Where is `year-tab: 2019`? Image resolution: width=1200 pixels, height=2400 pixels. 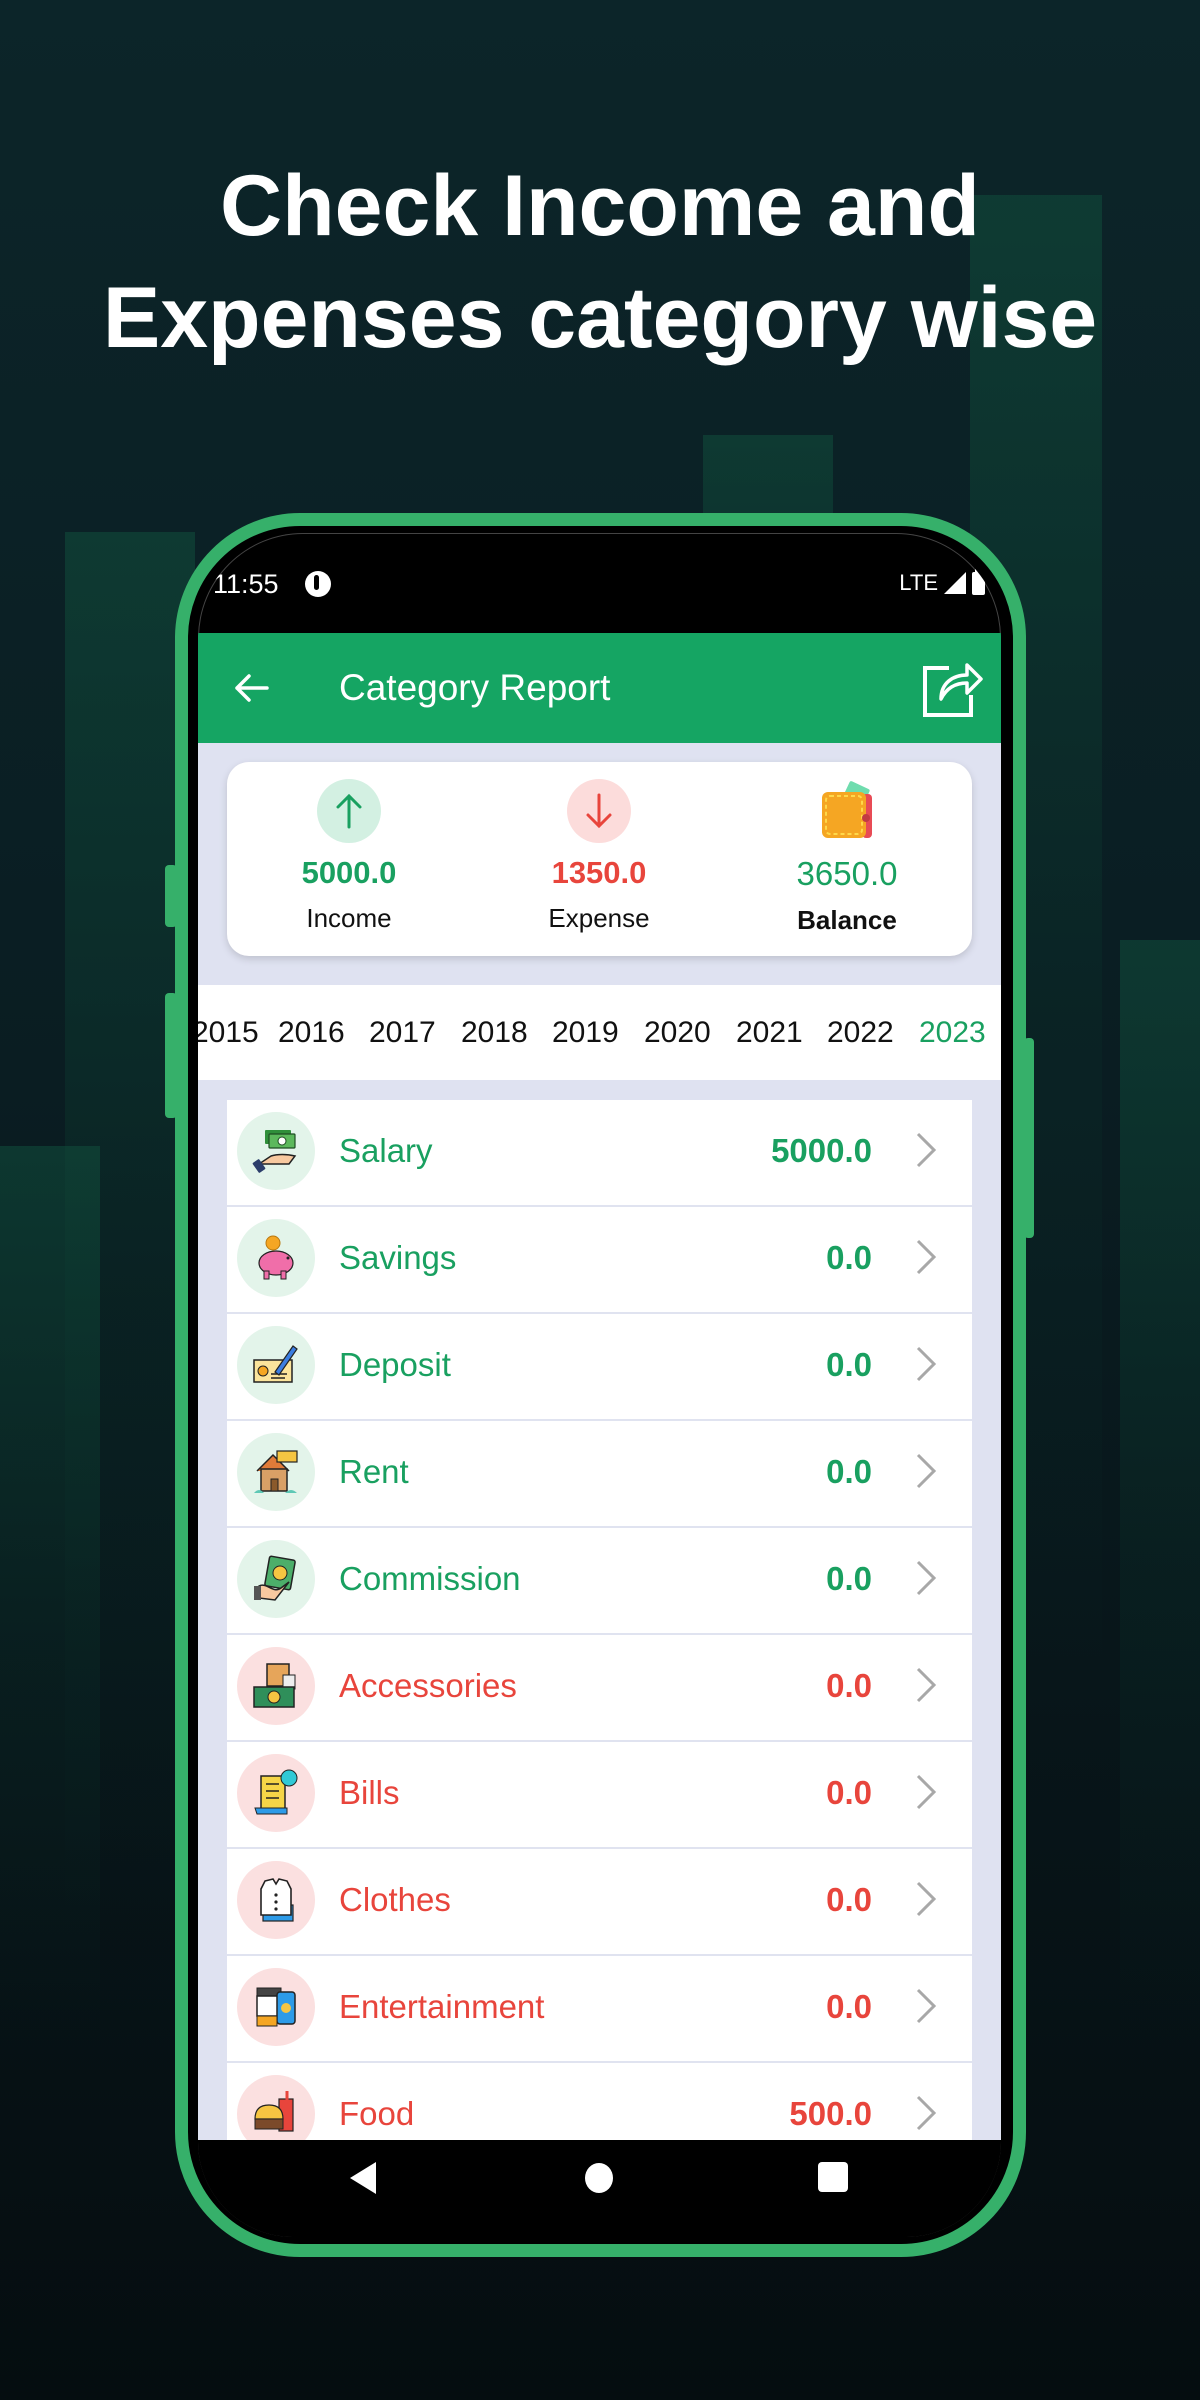 year-tab: 2019 is located at coordinates (585, 1033).